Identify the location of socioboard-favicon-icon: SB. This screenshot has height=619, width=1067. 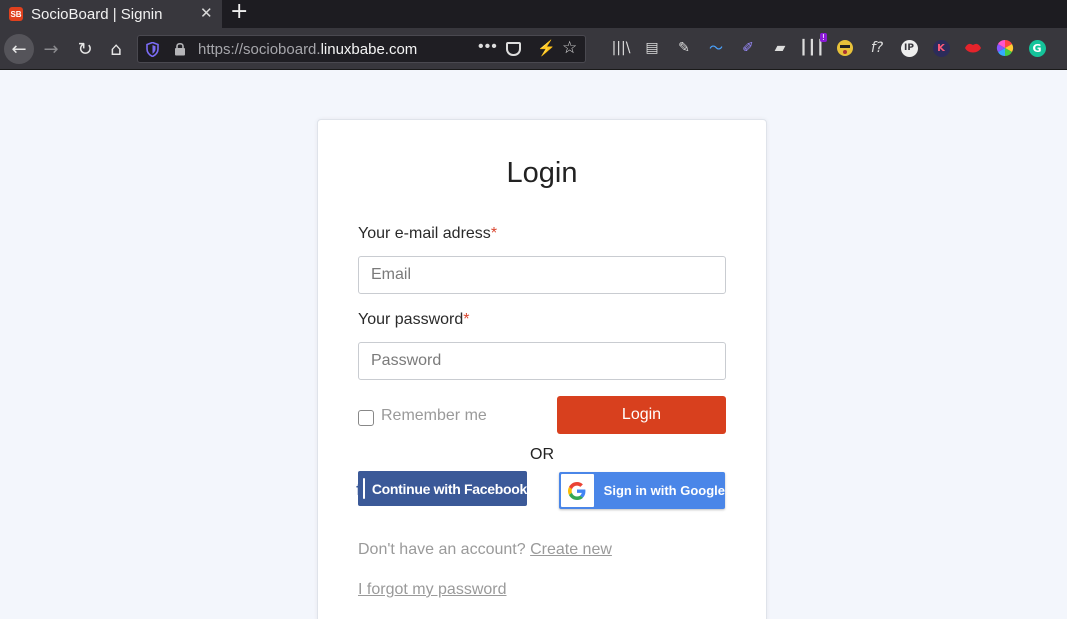
(16, 14).